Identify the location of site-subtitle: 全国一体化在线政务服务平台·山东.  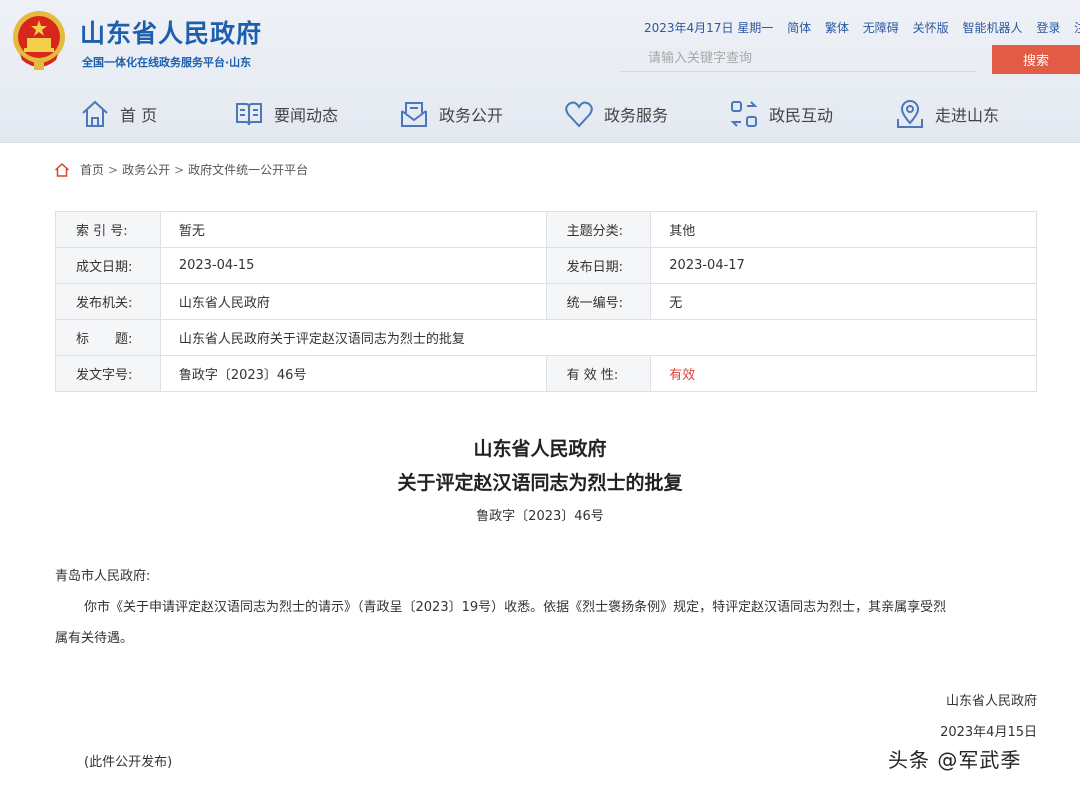
(167, 62).